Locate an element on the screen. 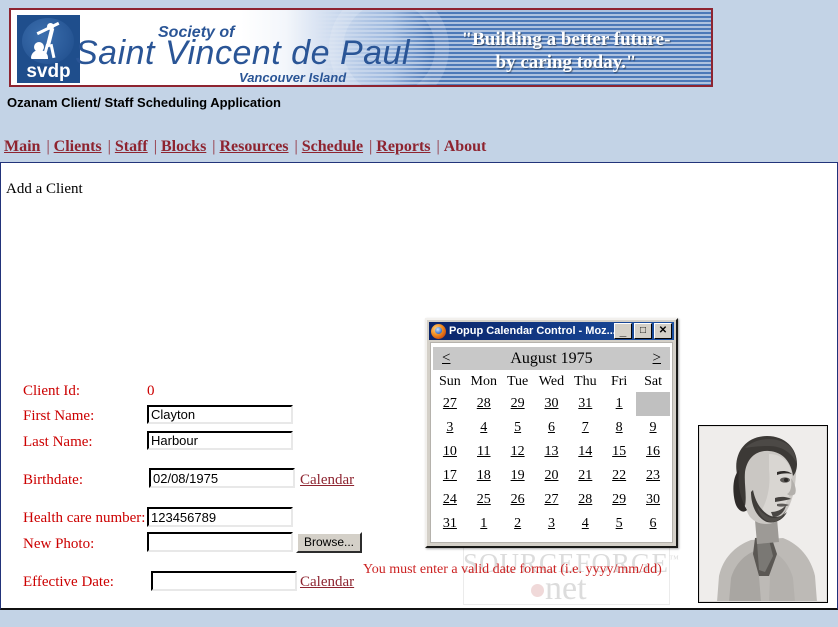 The image size is (838, 627). calendar-day-cell: 7 is located at coordinates (585, 428).